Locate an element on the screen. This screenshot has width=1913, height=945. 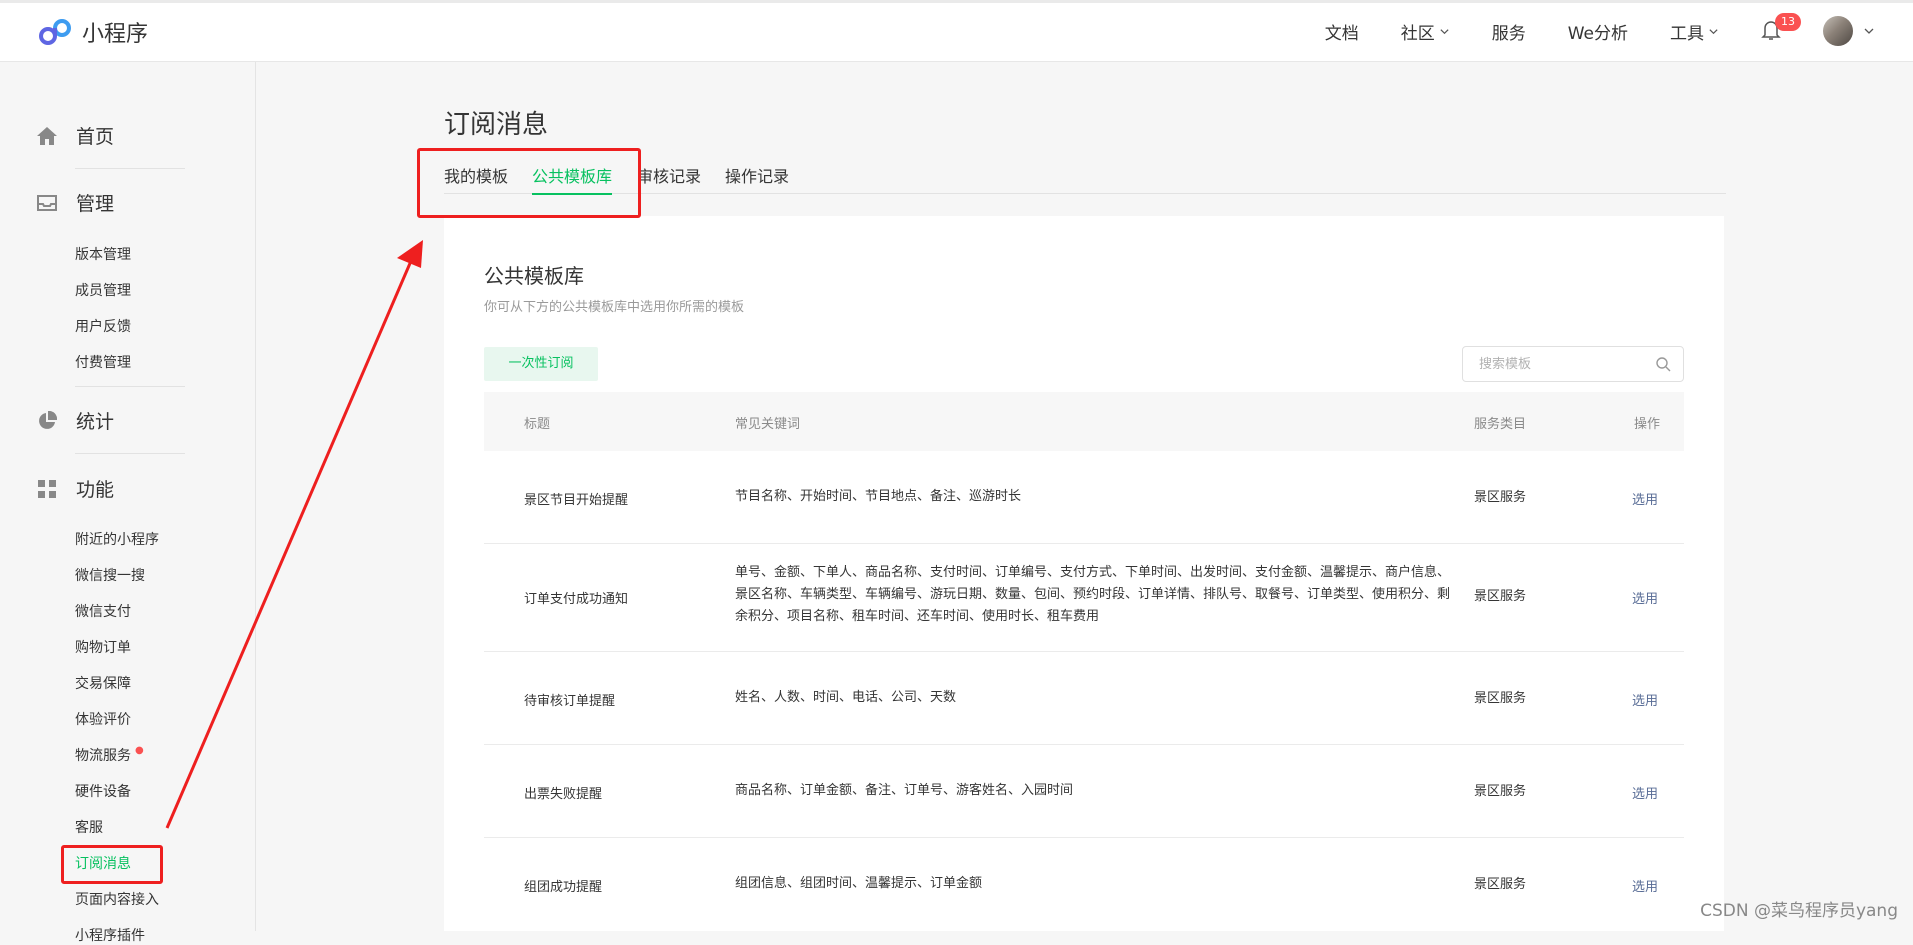
sidebar-item-plugins: 小程序插件 is located at coordinates (110, 935).